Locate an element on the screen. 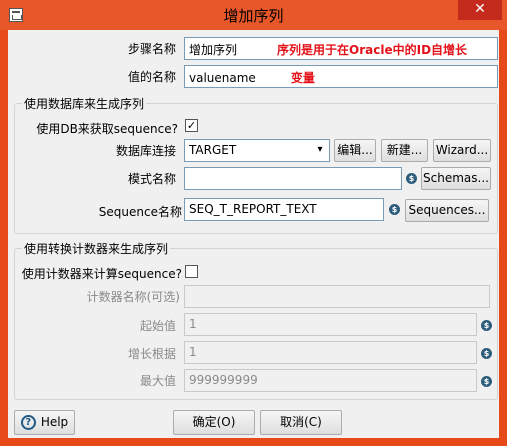  start-value-input: 1 is located at coordinates (330, 324).